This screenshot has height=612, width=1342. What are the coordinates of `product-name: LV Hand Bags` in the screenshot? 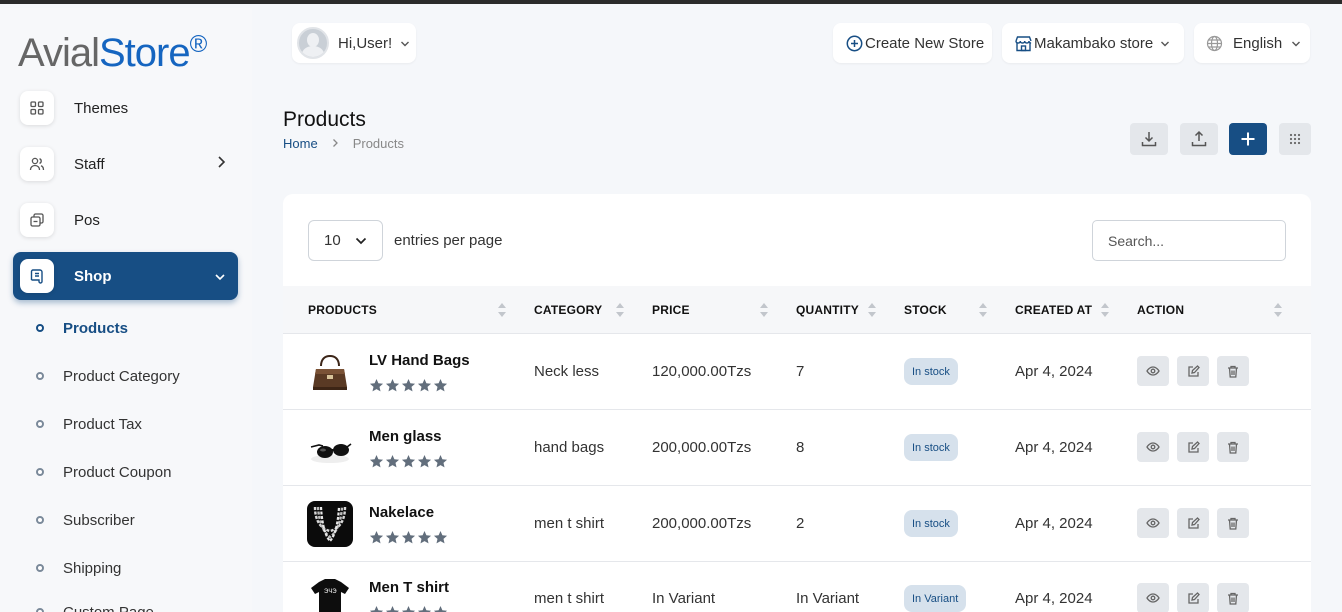 It's located at (419, 360).